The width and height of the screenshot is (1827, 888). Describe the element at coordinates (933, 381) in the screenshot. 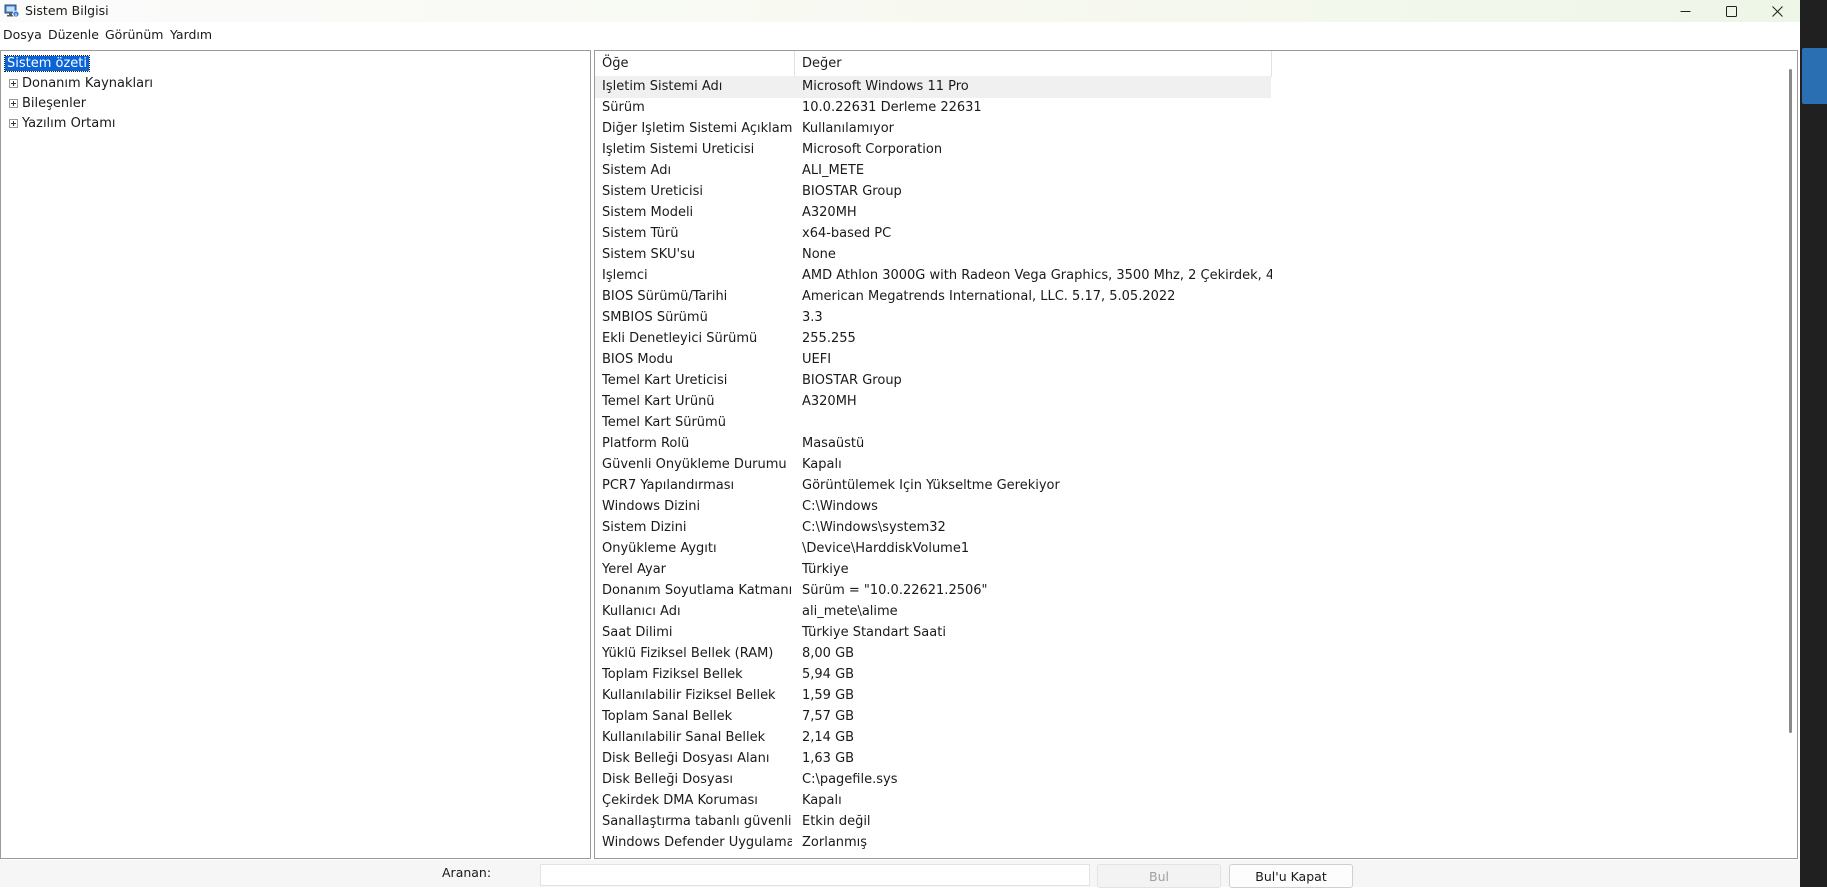

I see `table-row: Temel Kart Üreticisi BIOSTAR Group` at that location.